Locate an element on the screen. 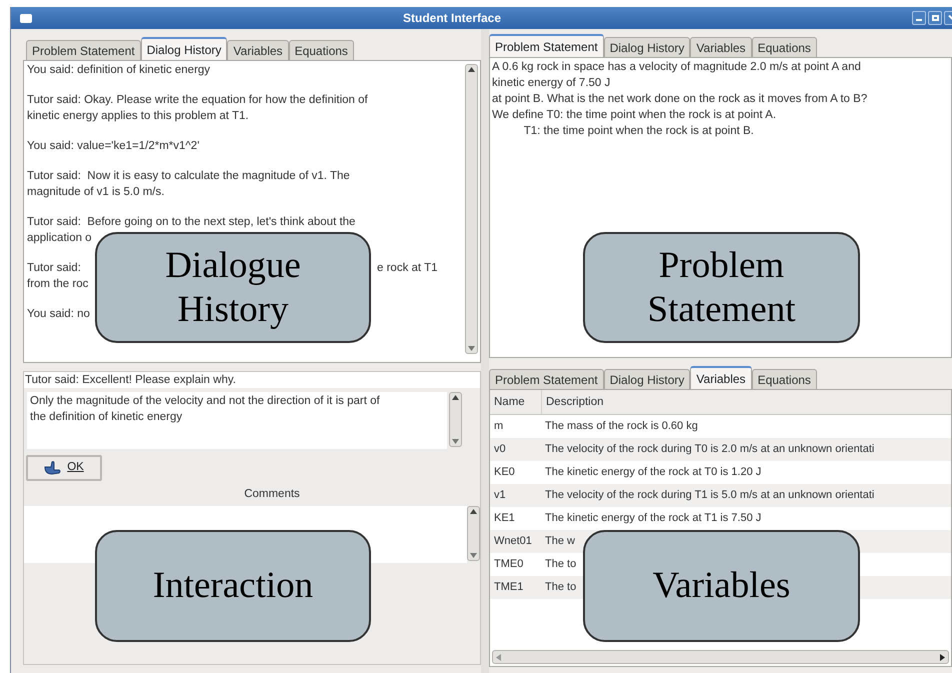  dialog-message: Tutor said: Okay. Please write the equation for how the definition of kinetic energy applies to this problem at T1. is located at coordinates (197, 108).